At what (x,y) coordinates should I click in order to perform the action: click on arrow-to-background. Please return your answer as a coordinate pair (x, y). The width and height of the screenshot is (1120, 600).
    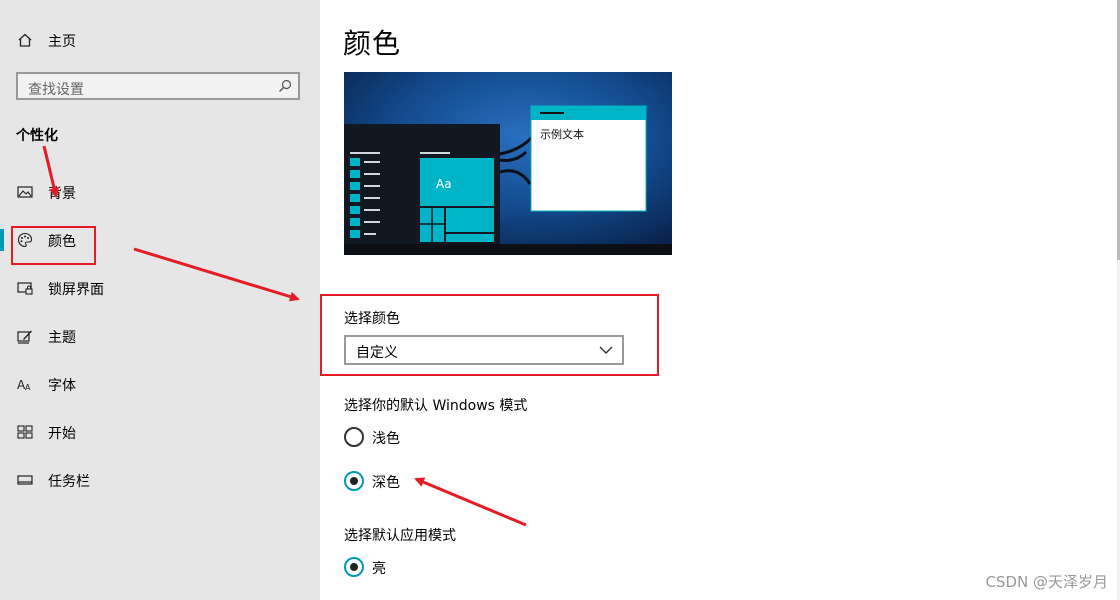
    Looking at the image, I should click on (50, 171).